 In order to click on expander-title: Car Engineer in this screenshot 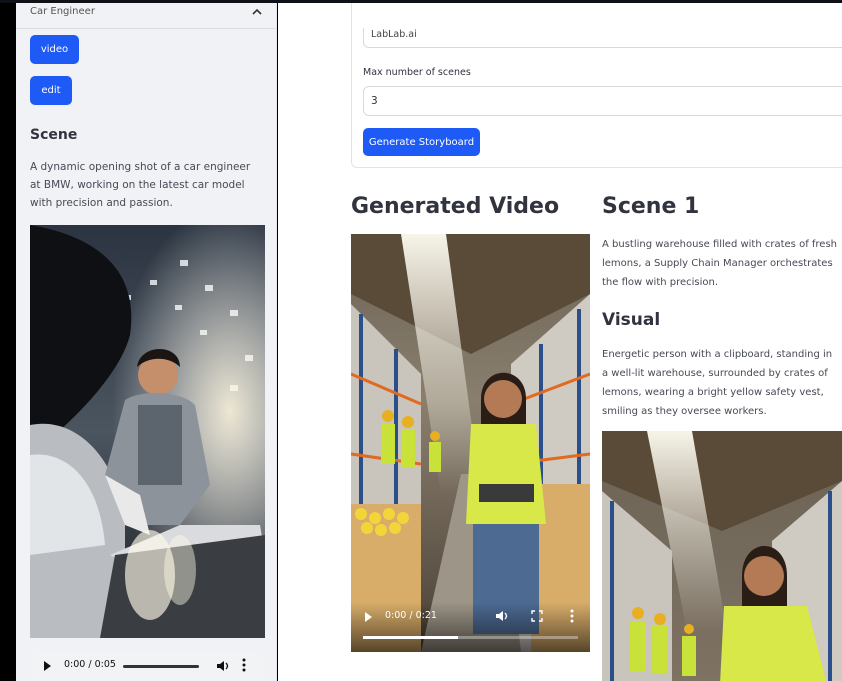, I will do `click(62, 11)`.